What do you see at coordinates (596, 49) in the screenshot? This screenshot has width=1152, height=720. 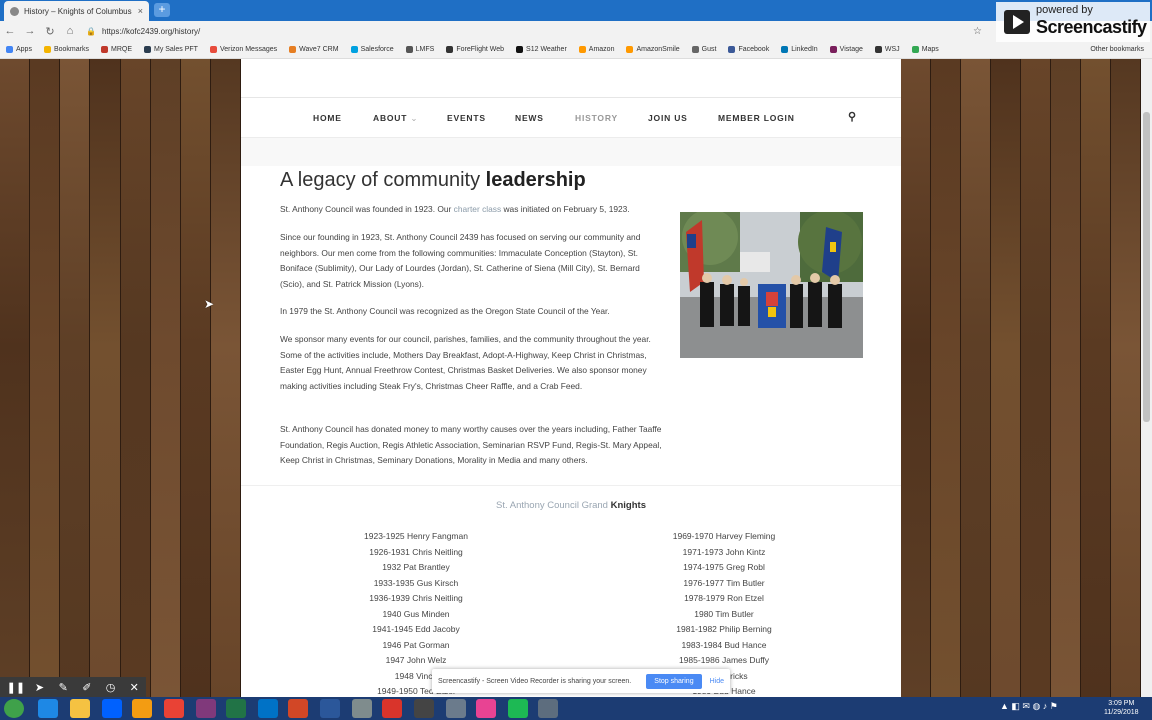 I see `bookmark-item: Amazon` at bounding box center [596, 49].